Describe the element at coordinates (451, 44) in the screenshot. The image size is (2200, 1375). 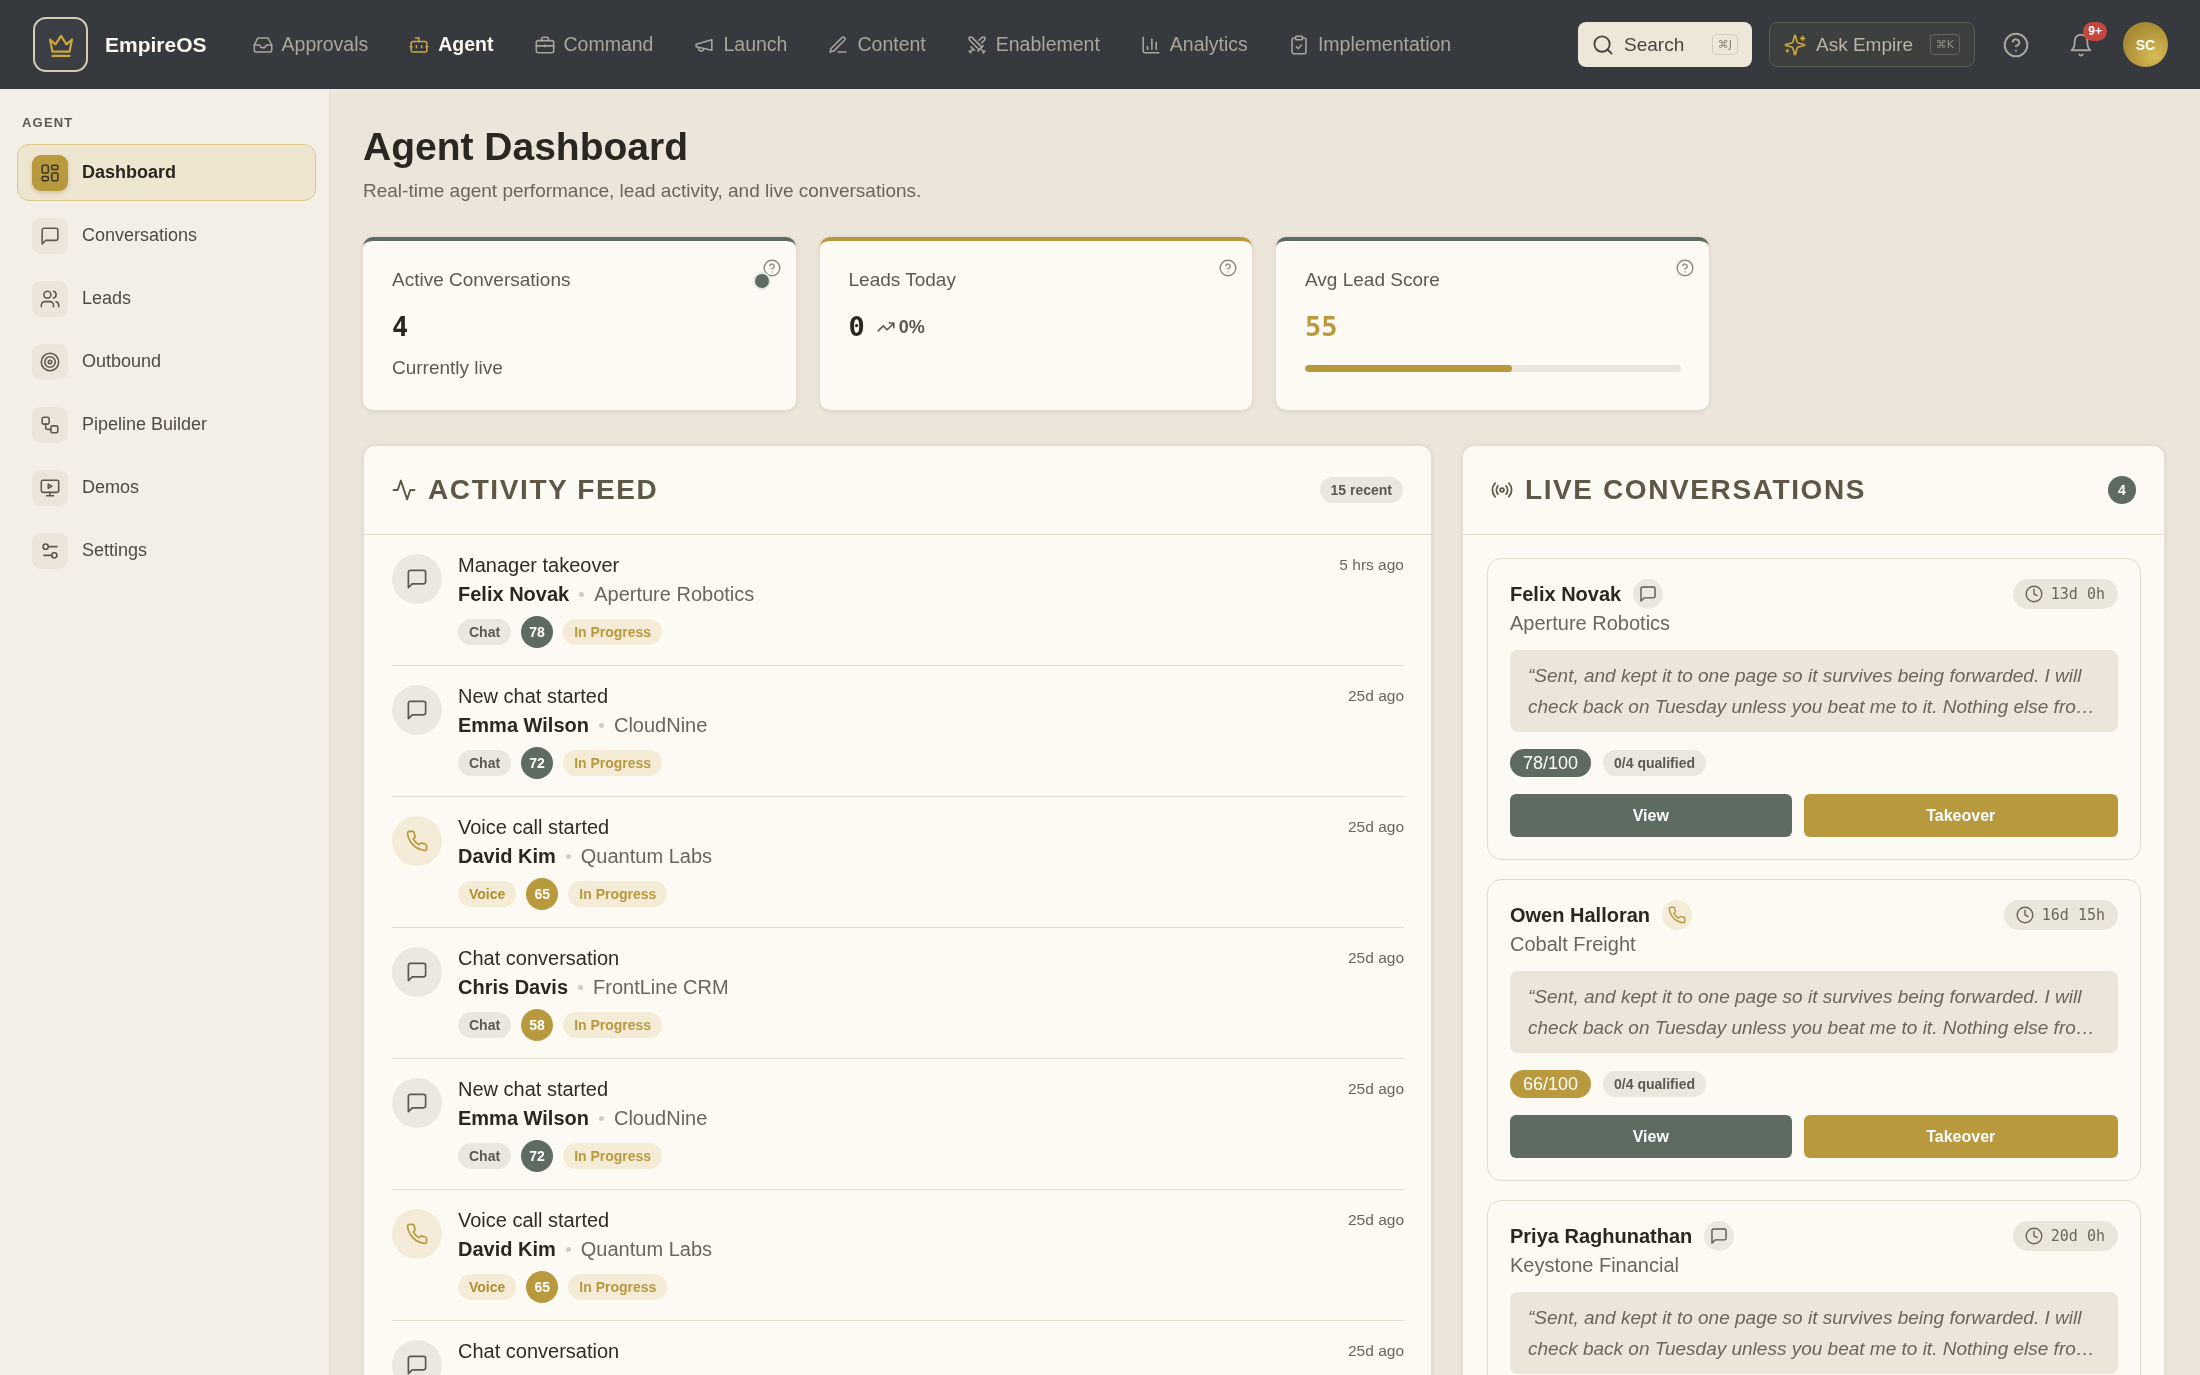
I see `nav-tab: Agent` at that location.